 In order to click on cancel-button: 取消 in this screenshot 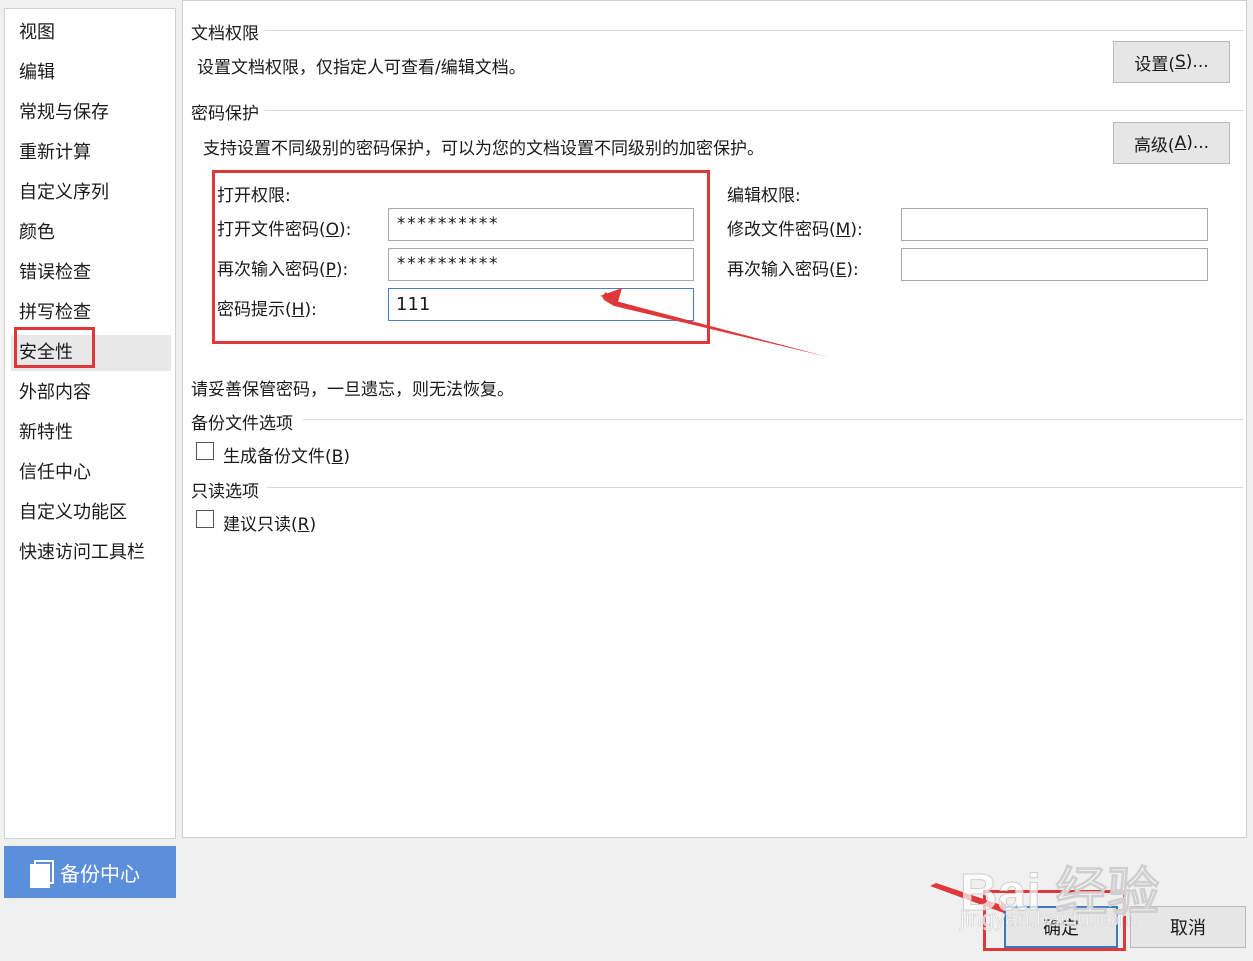, I will do `click(1188, 927)`.